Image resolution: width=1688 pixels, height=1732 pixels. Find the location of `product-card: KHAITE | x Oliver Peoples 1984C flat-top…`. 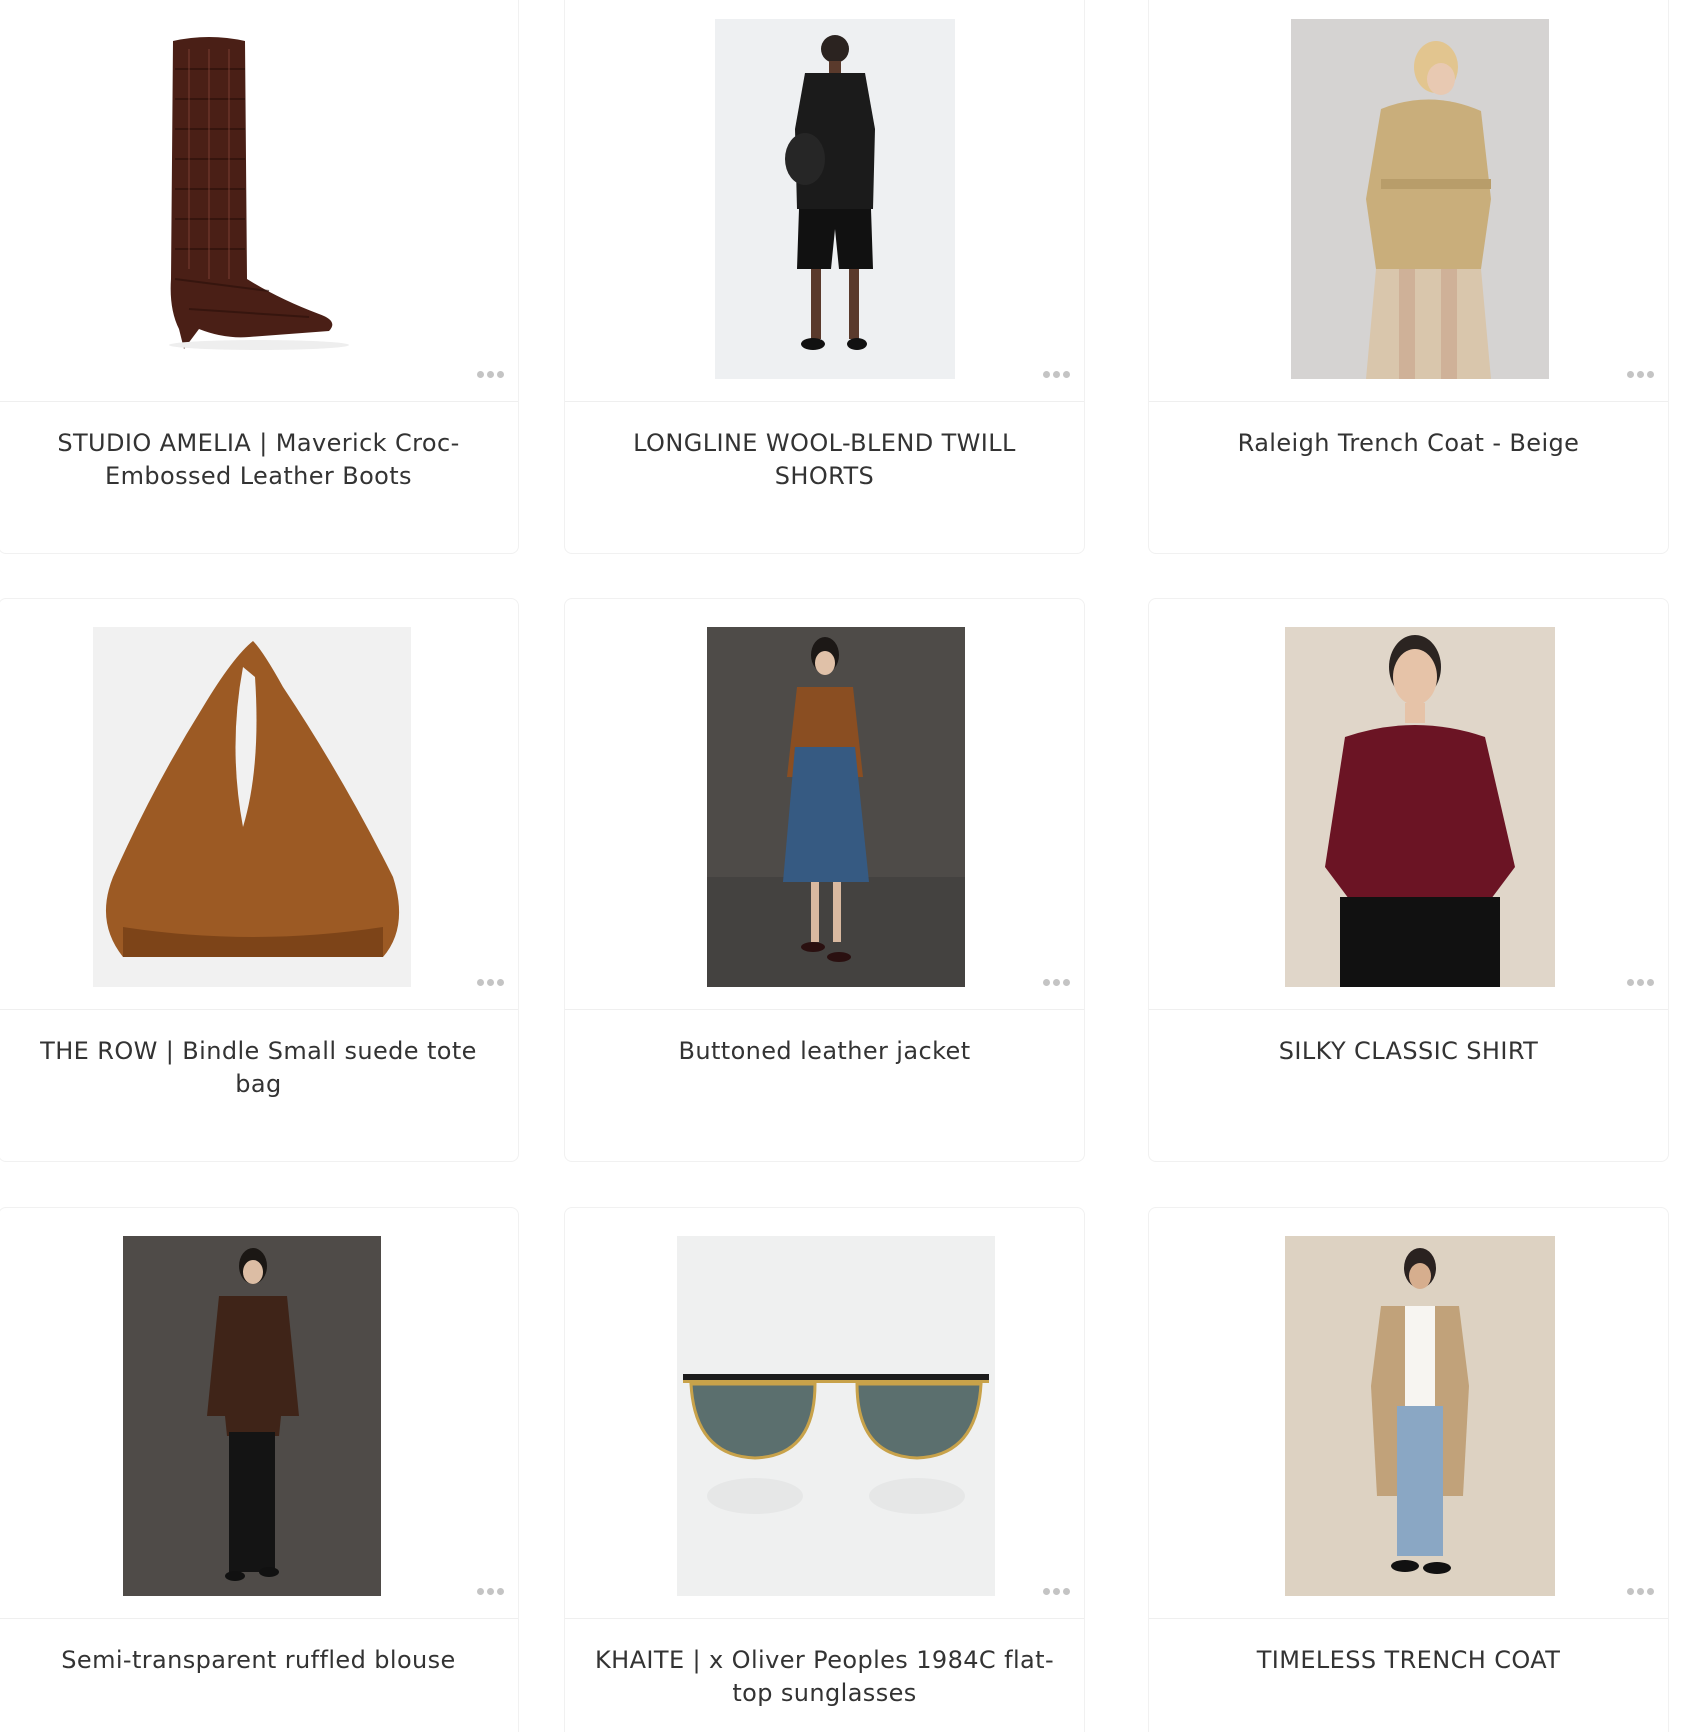

product-card: KHAITE | x Oliver Peoples 1984C flat-top… is located at coordinates (824, 1469).